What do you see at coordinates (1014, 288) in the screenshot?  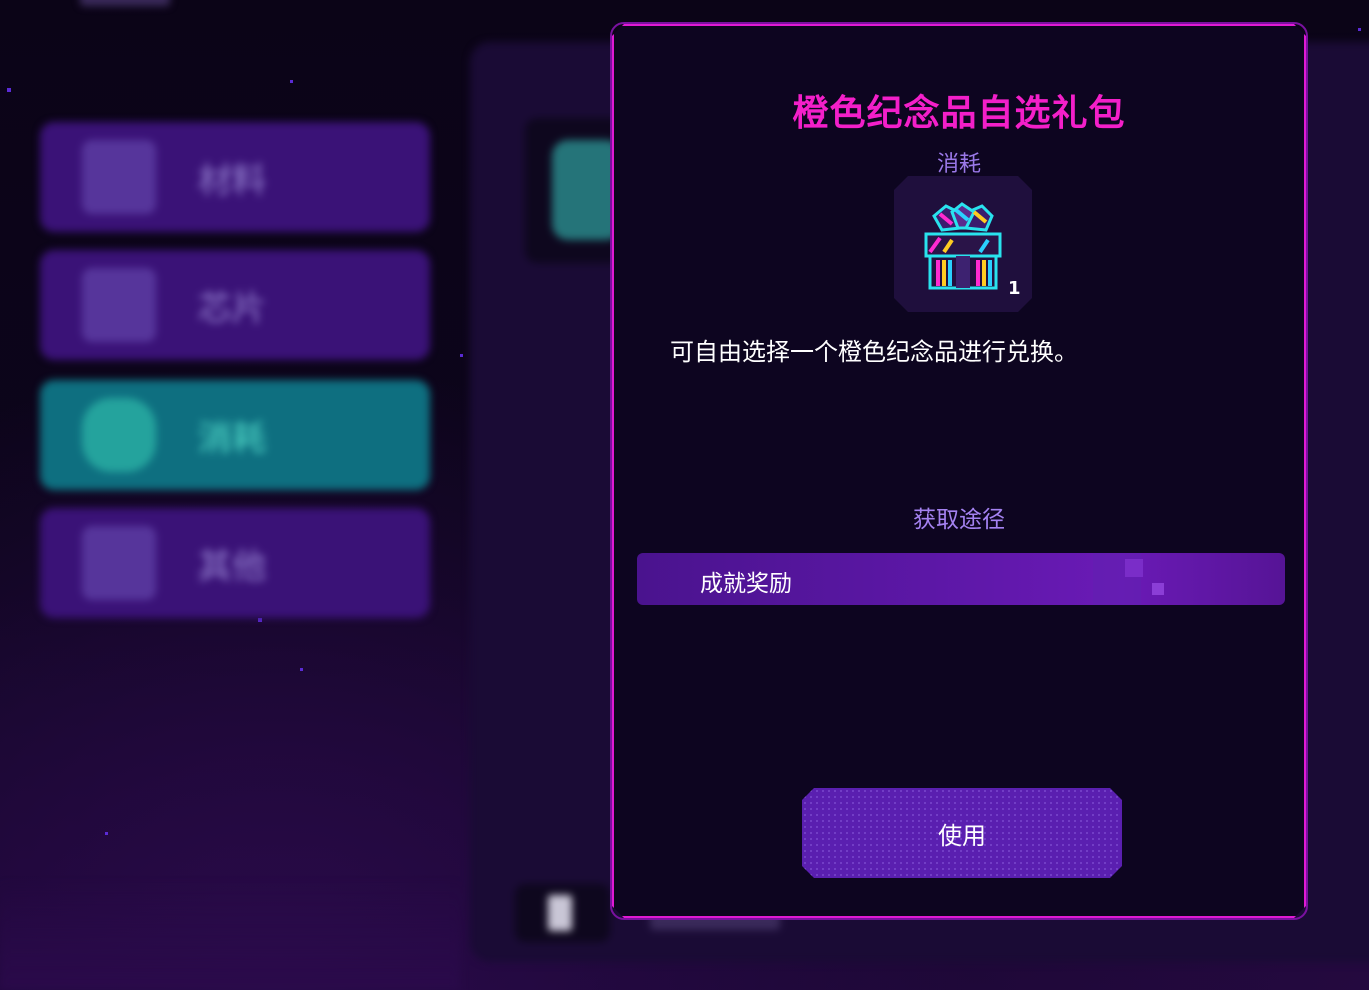 I see `item-count: 1` at bounding box center [1014, 288].